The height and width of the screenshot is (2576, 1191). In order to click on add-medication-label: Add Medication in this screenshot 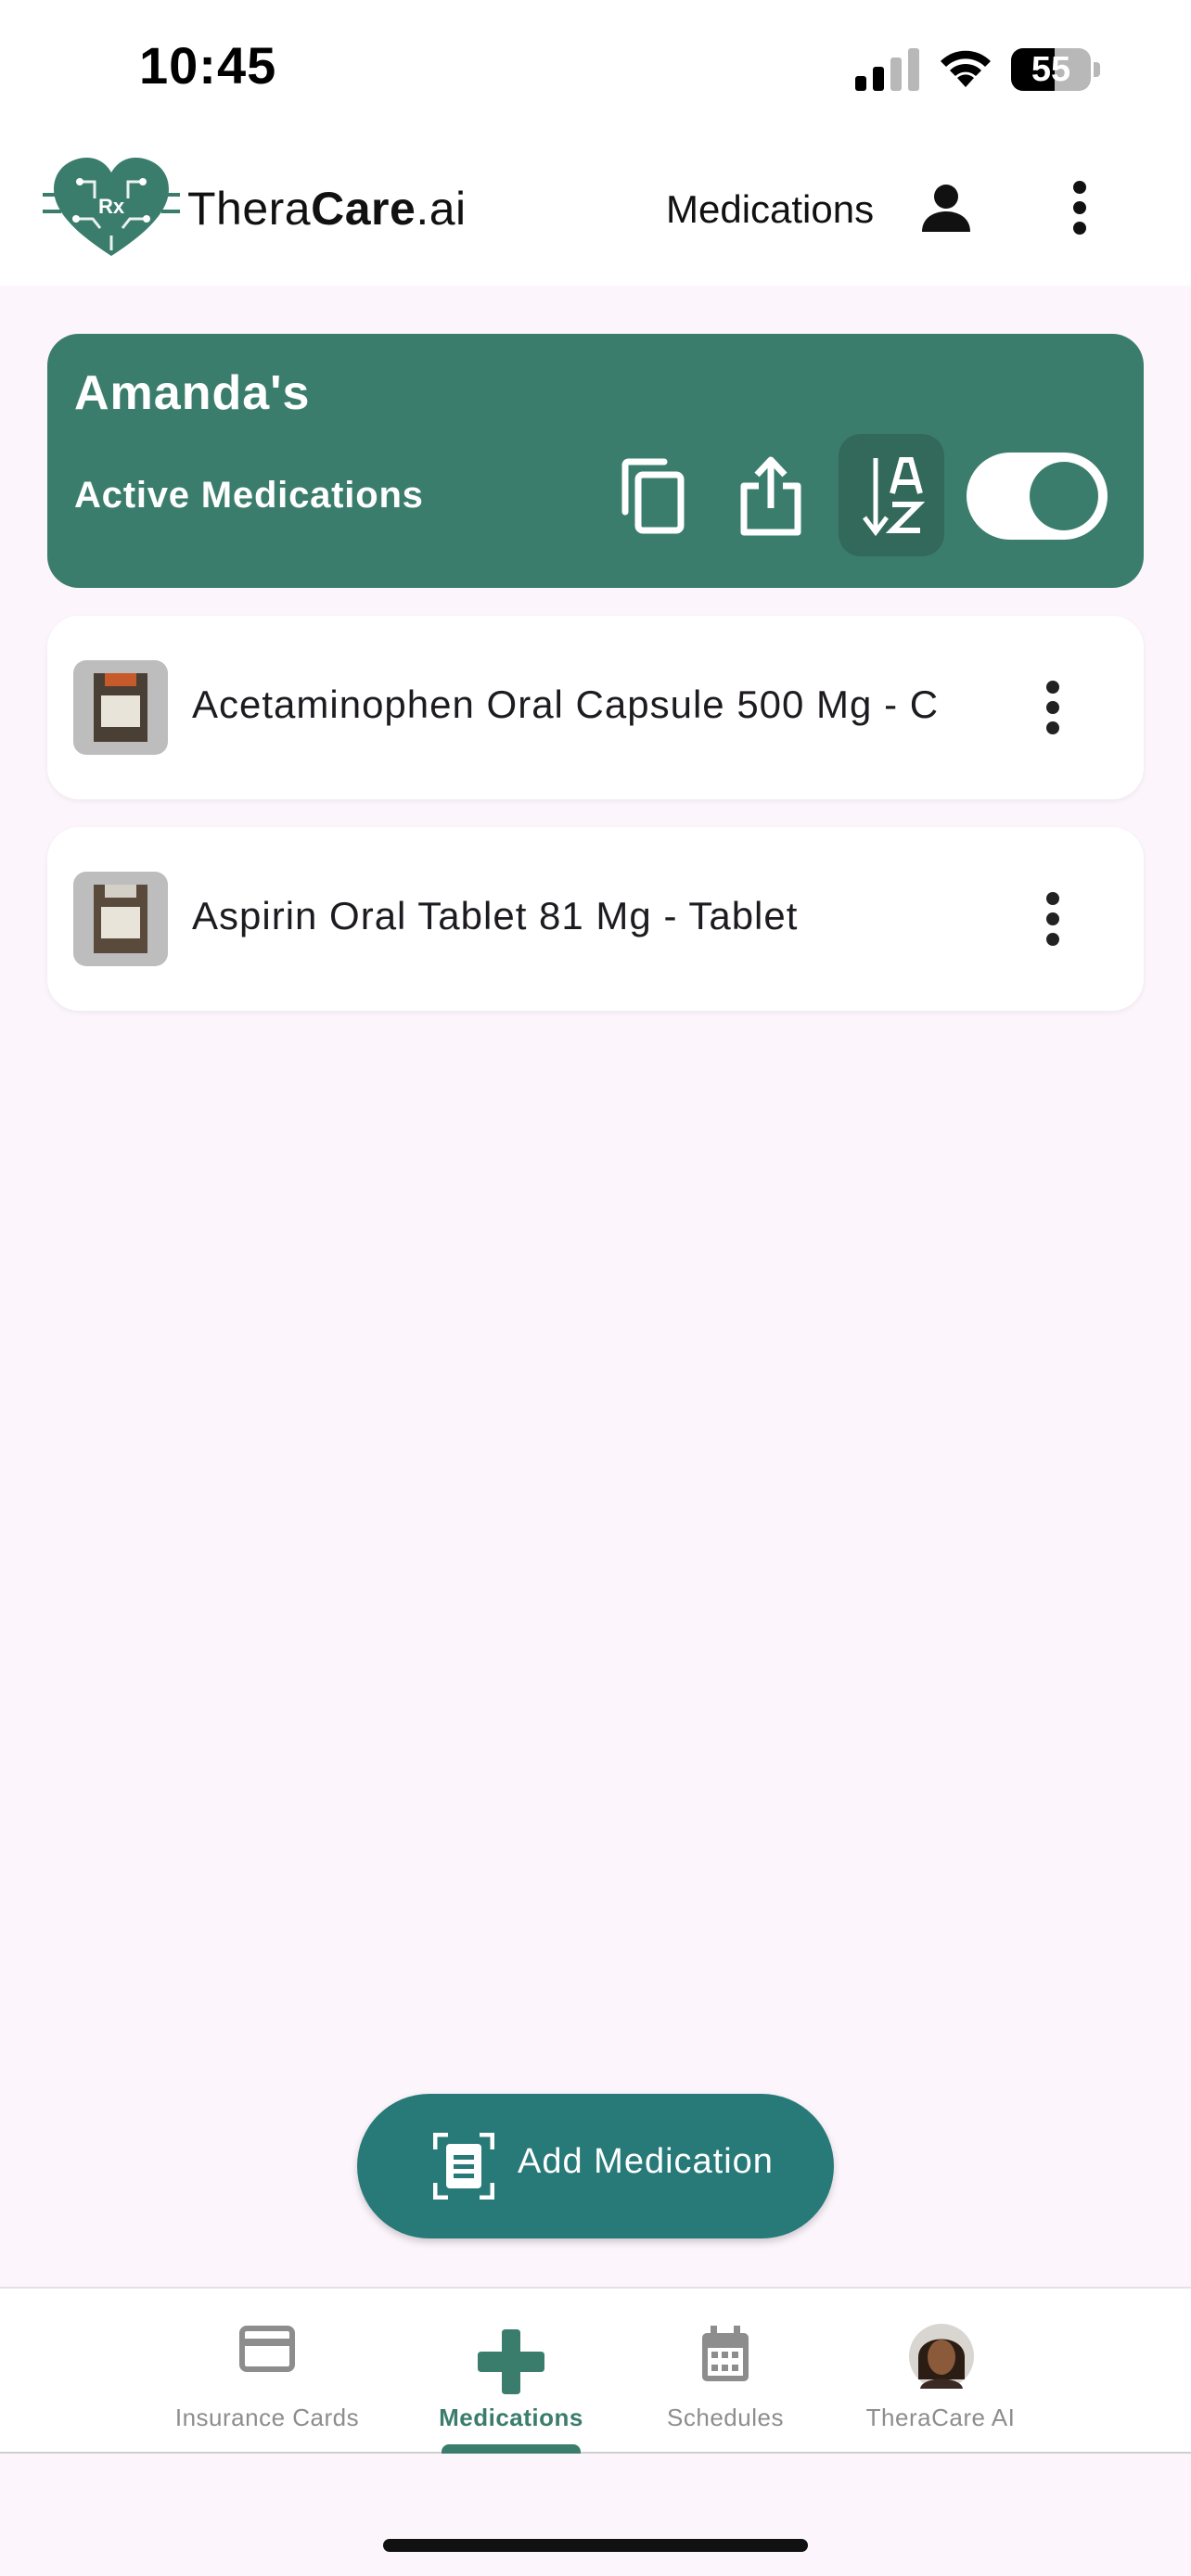, I will do `click(646, 2161)`.